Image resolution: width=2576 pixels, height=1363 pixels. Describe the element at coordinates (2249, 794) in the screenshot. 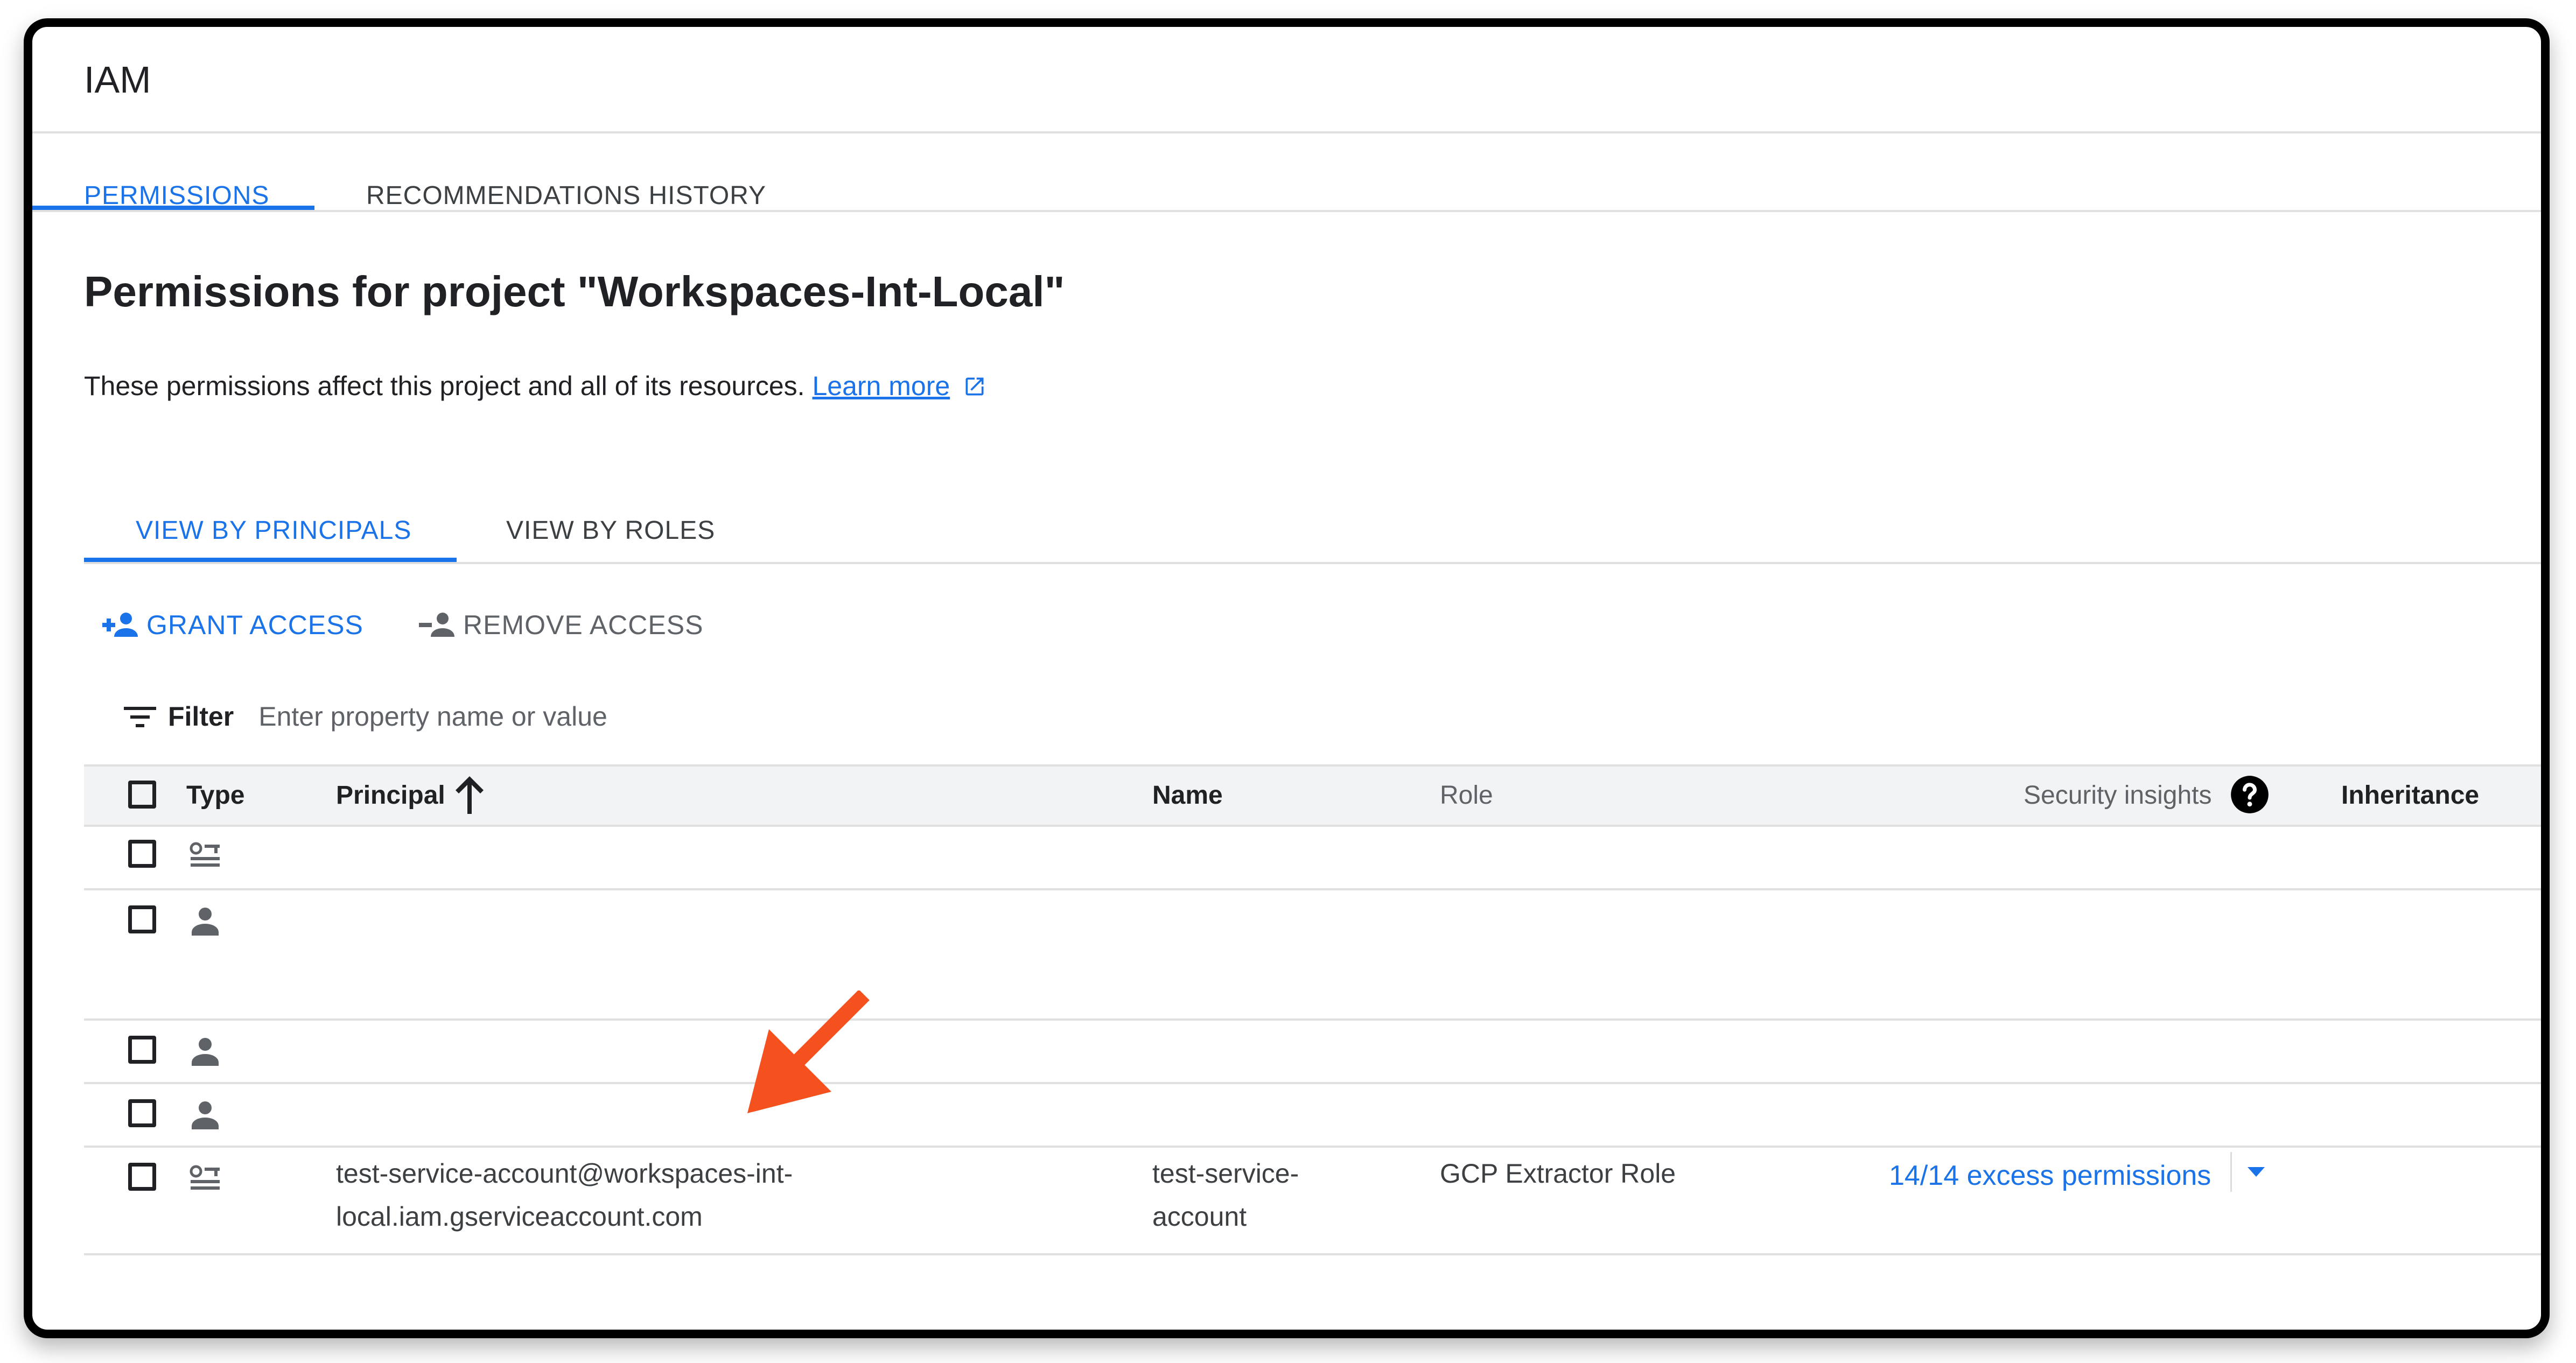

I see `help-icon` at that location.